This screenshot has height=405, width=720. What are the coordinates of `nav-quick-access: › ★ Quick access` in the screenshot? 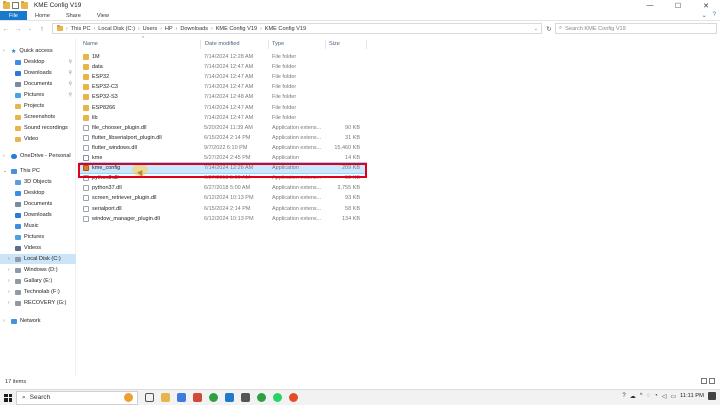 It's located at (38, 51).